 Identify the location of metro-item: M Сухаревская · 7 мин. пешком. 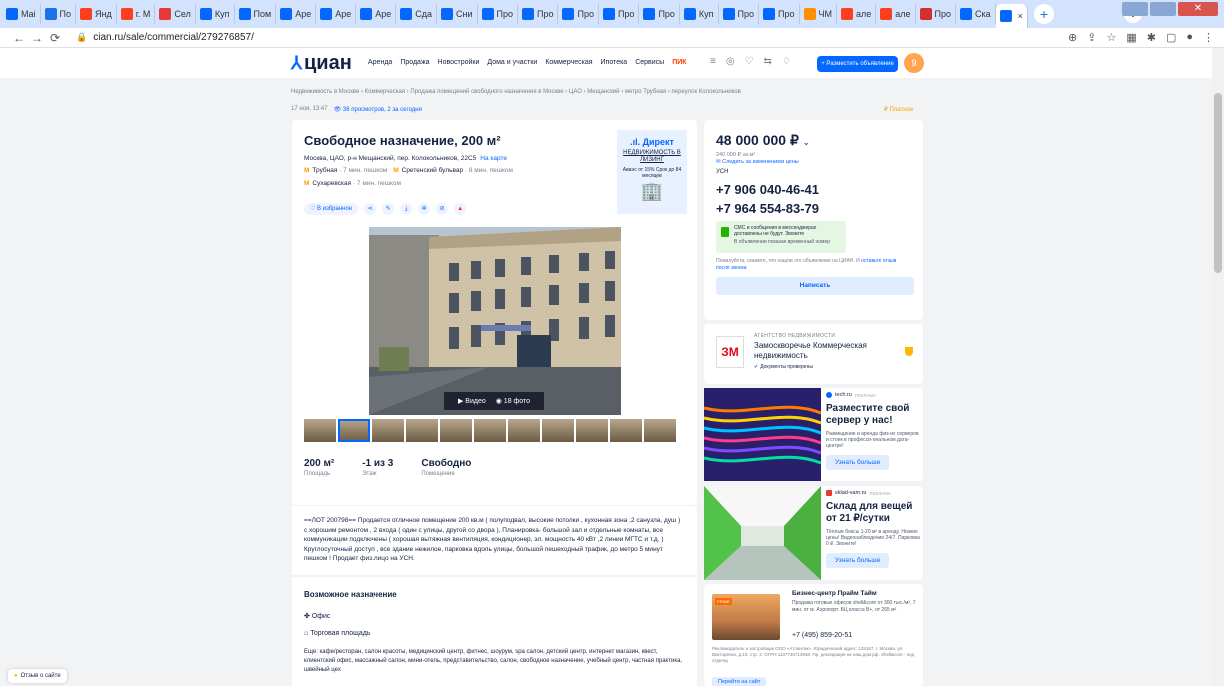
(352, 183).